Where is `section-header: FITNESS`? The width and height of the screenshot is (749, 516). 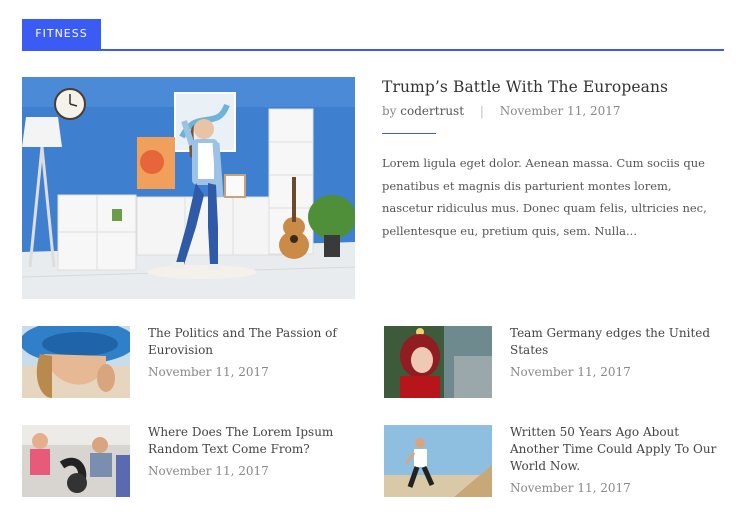 section-header: FITNESS is located at coordinates (373, 35).